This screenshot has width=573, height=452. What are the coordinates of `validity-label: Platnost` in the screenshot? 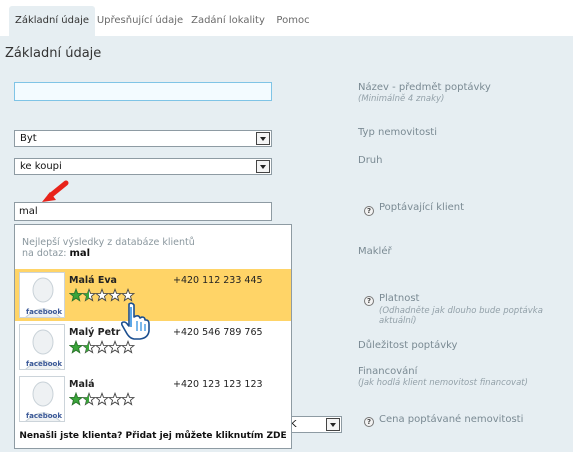 It's located at (399, 298).